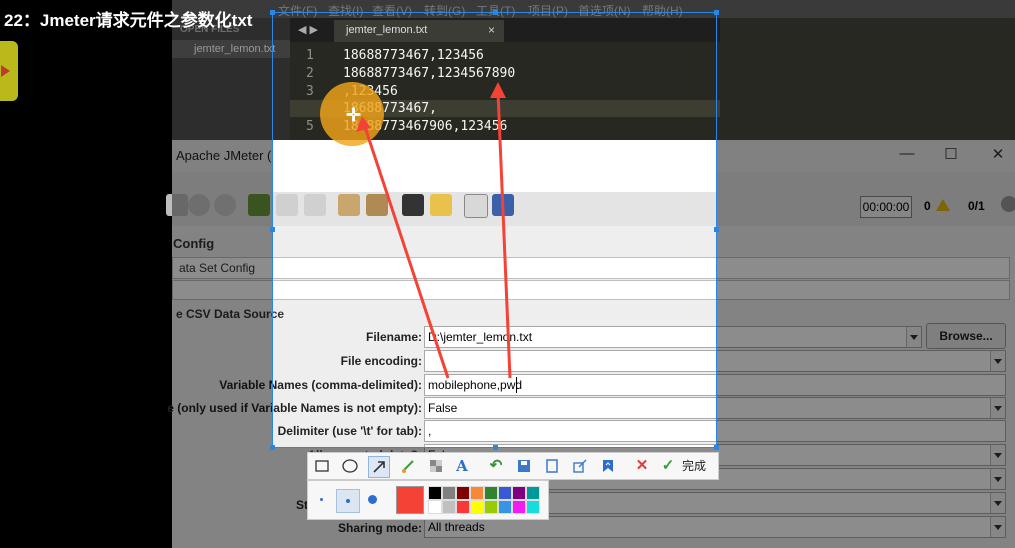 This screenshot has height=548, width=1015. I want to click on menu-file: 文件(F), so click(297, 10).